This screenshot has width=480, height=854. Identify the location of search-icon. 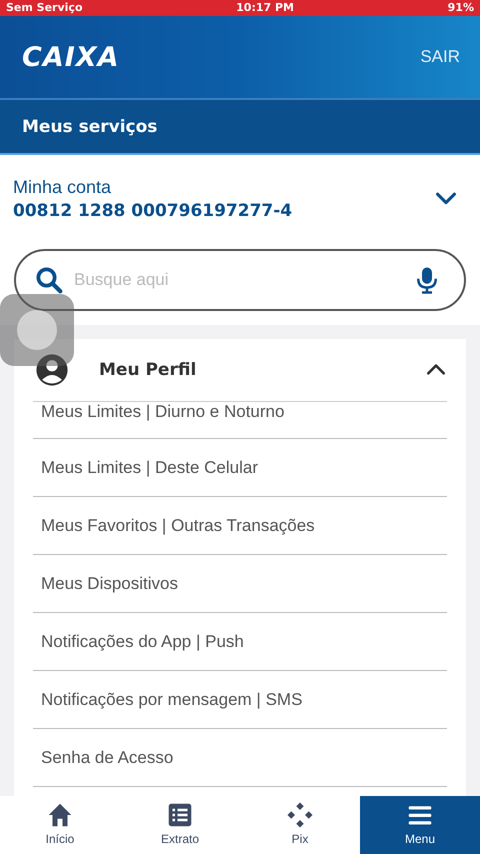
(49, 280).